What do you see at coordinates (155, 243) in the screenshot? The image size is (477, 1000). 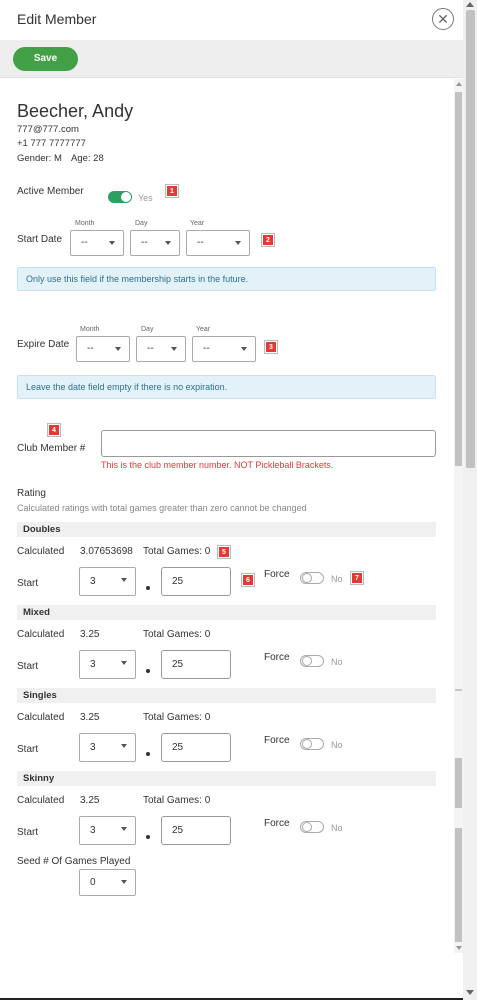 I see `start-day-select: --` at bounding box center [155, 243].